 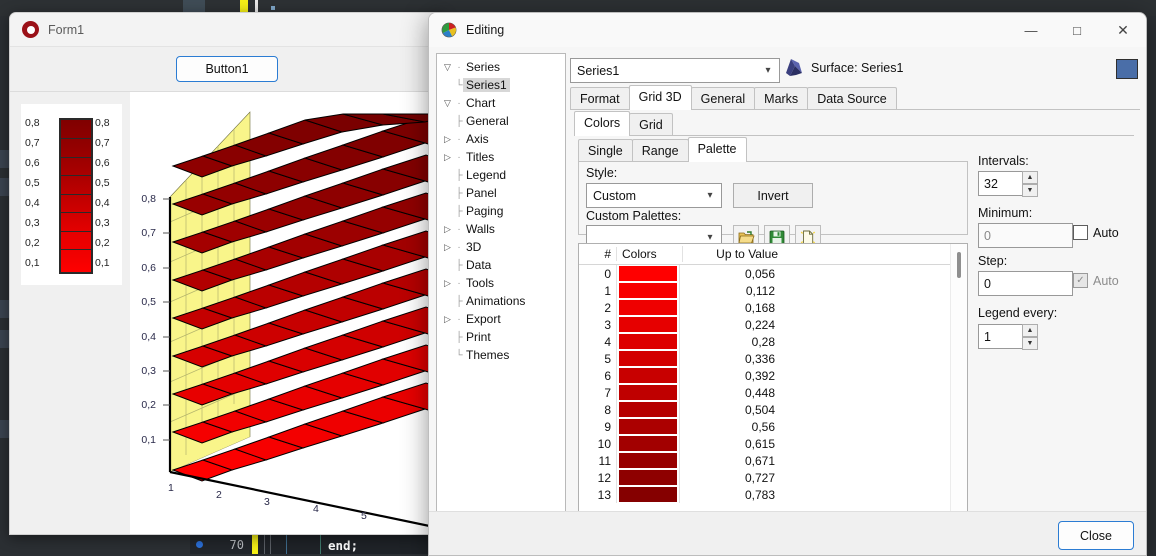 I want to click on palette-row: 4 0,28, so click(x=773, y=341).